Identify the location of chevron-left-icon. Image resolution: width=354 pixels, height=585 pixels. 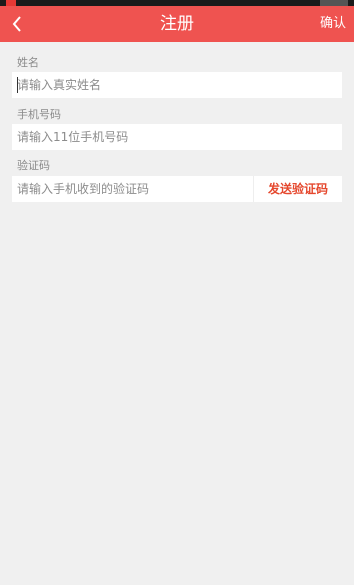
(16, 24).